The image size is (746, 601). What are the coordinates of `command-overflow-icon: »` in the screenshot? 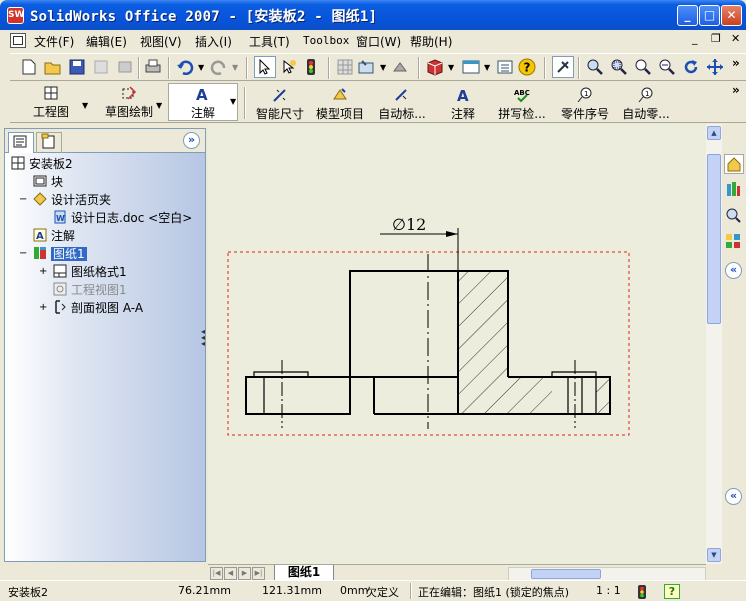 It's located at (736, 90).